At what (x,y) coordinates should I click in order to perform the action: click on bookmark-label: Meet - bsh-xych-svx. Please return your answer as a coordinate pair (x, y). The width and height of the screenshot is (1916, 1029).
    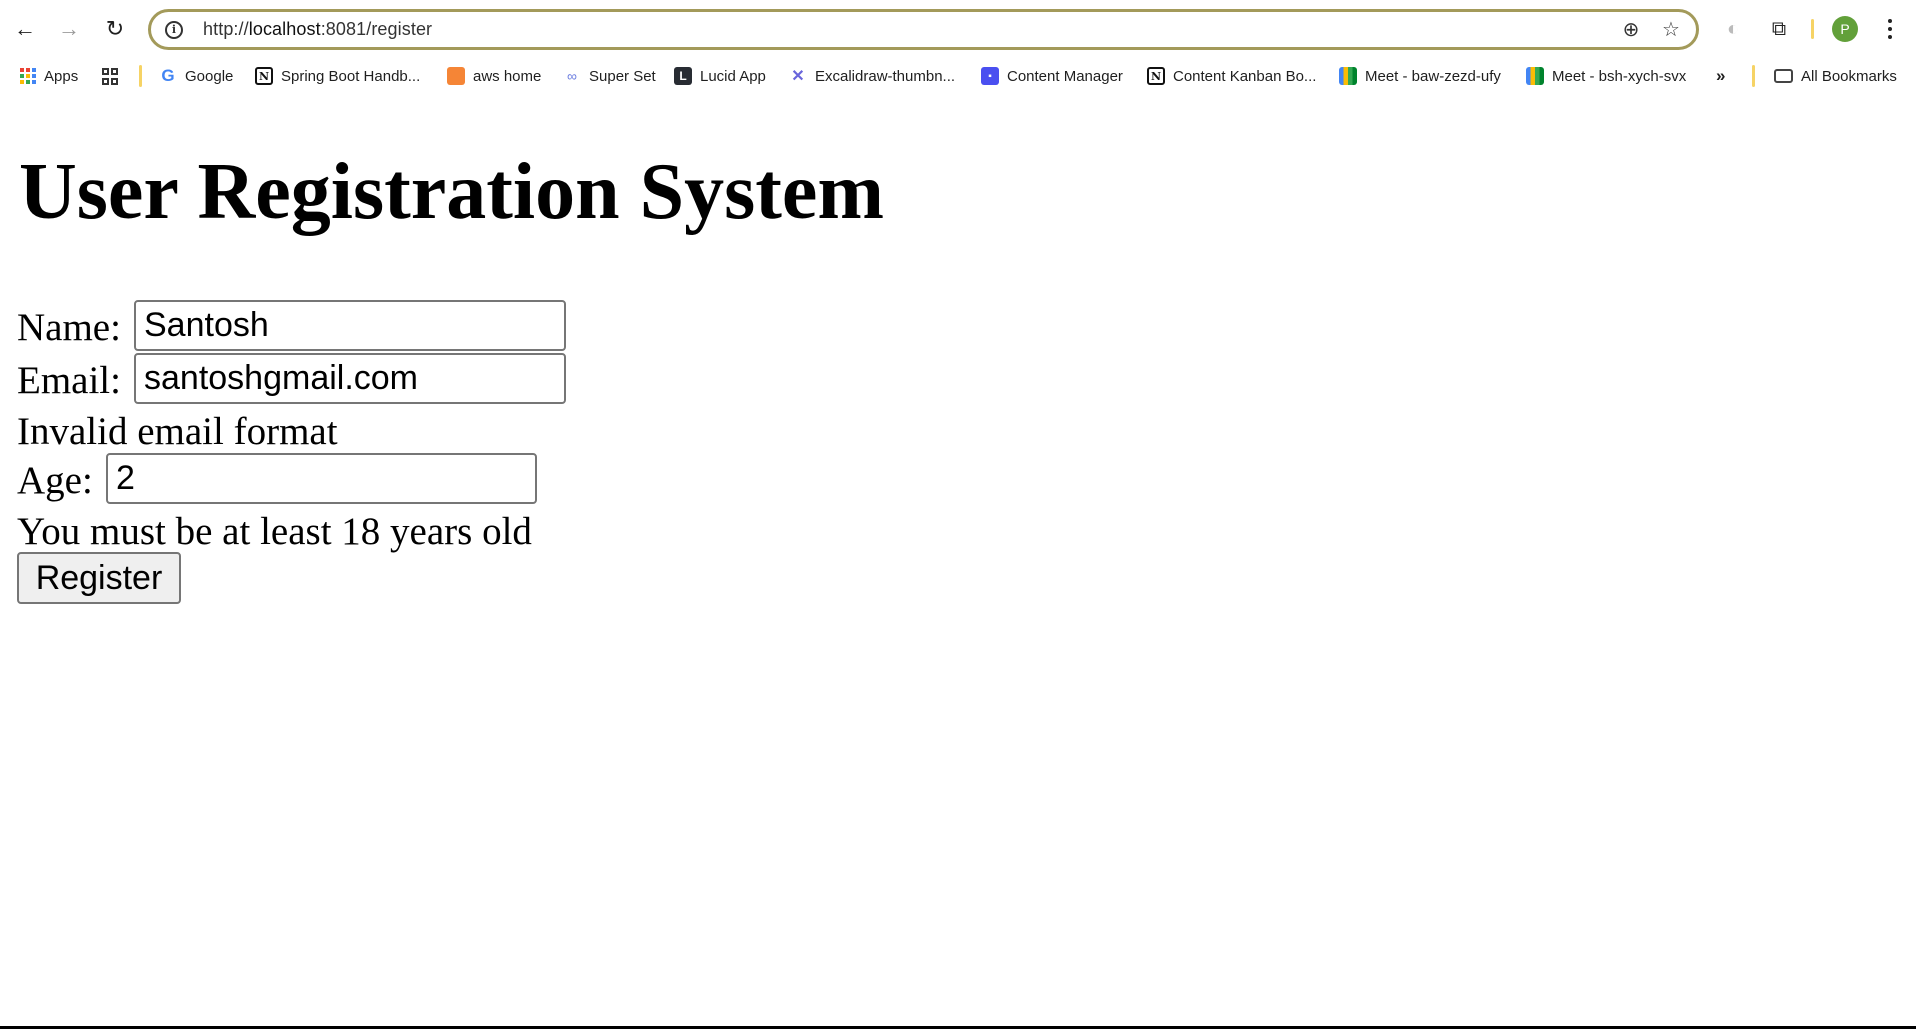
    Looking at the image, I should click on (1619, 76).